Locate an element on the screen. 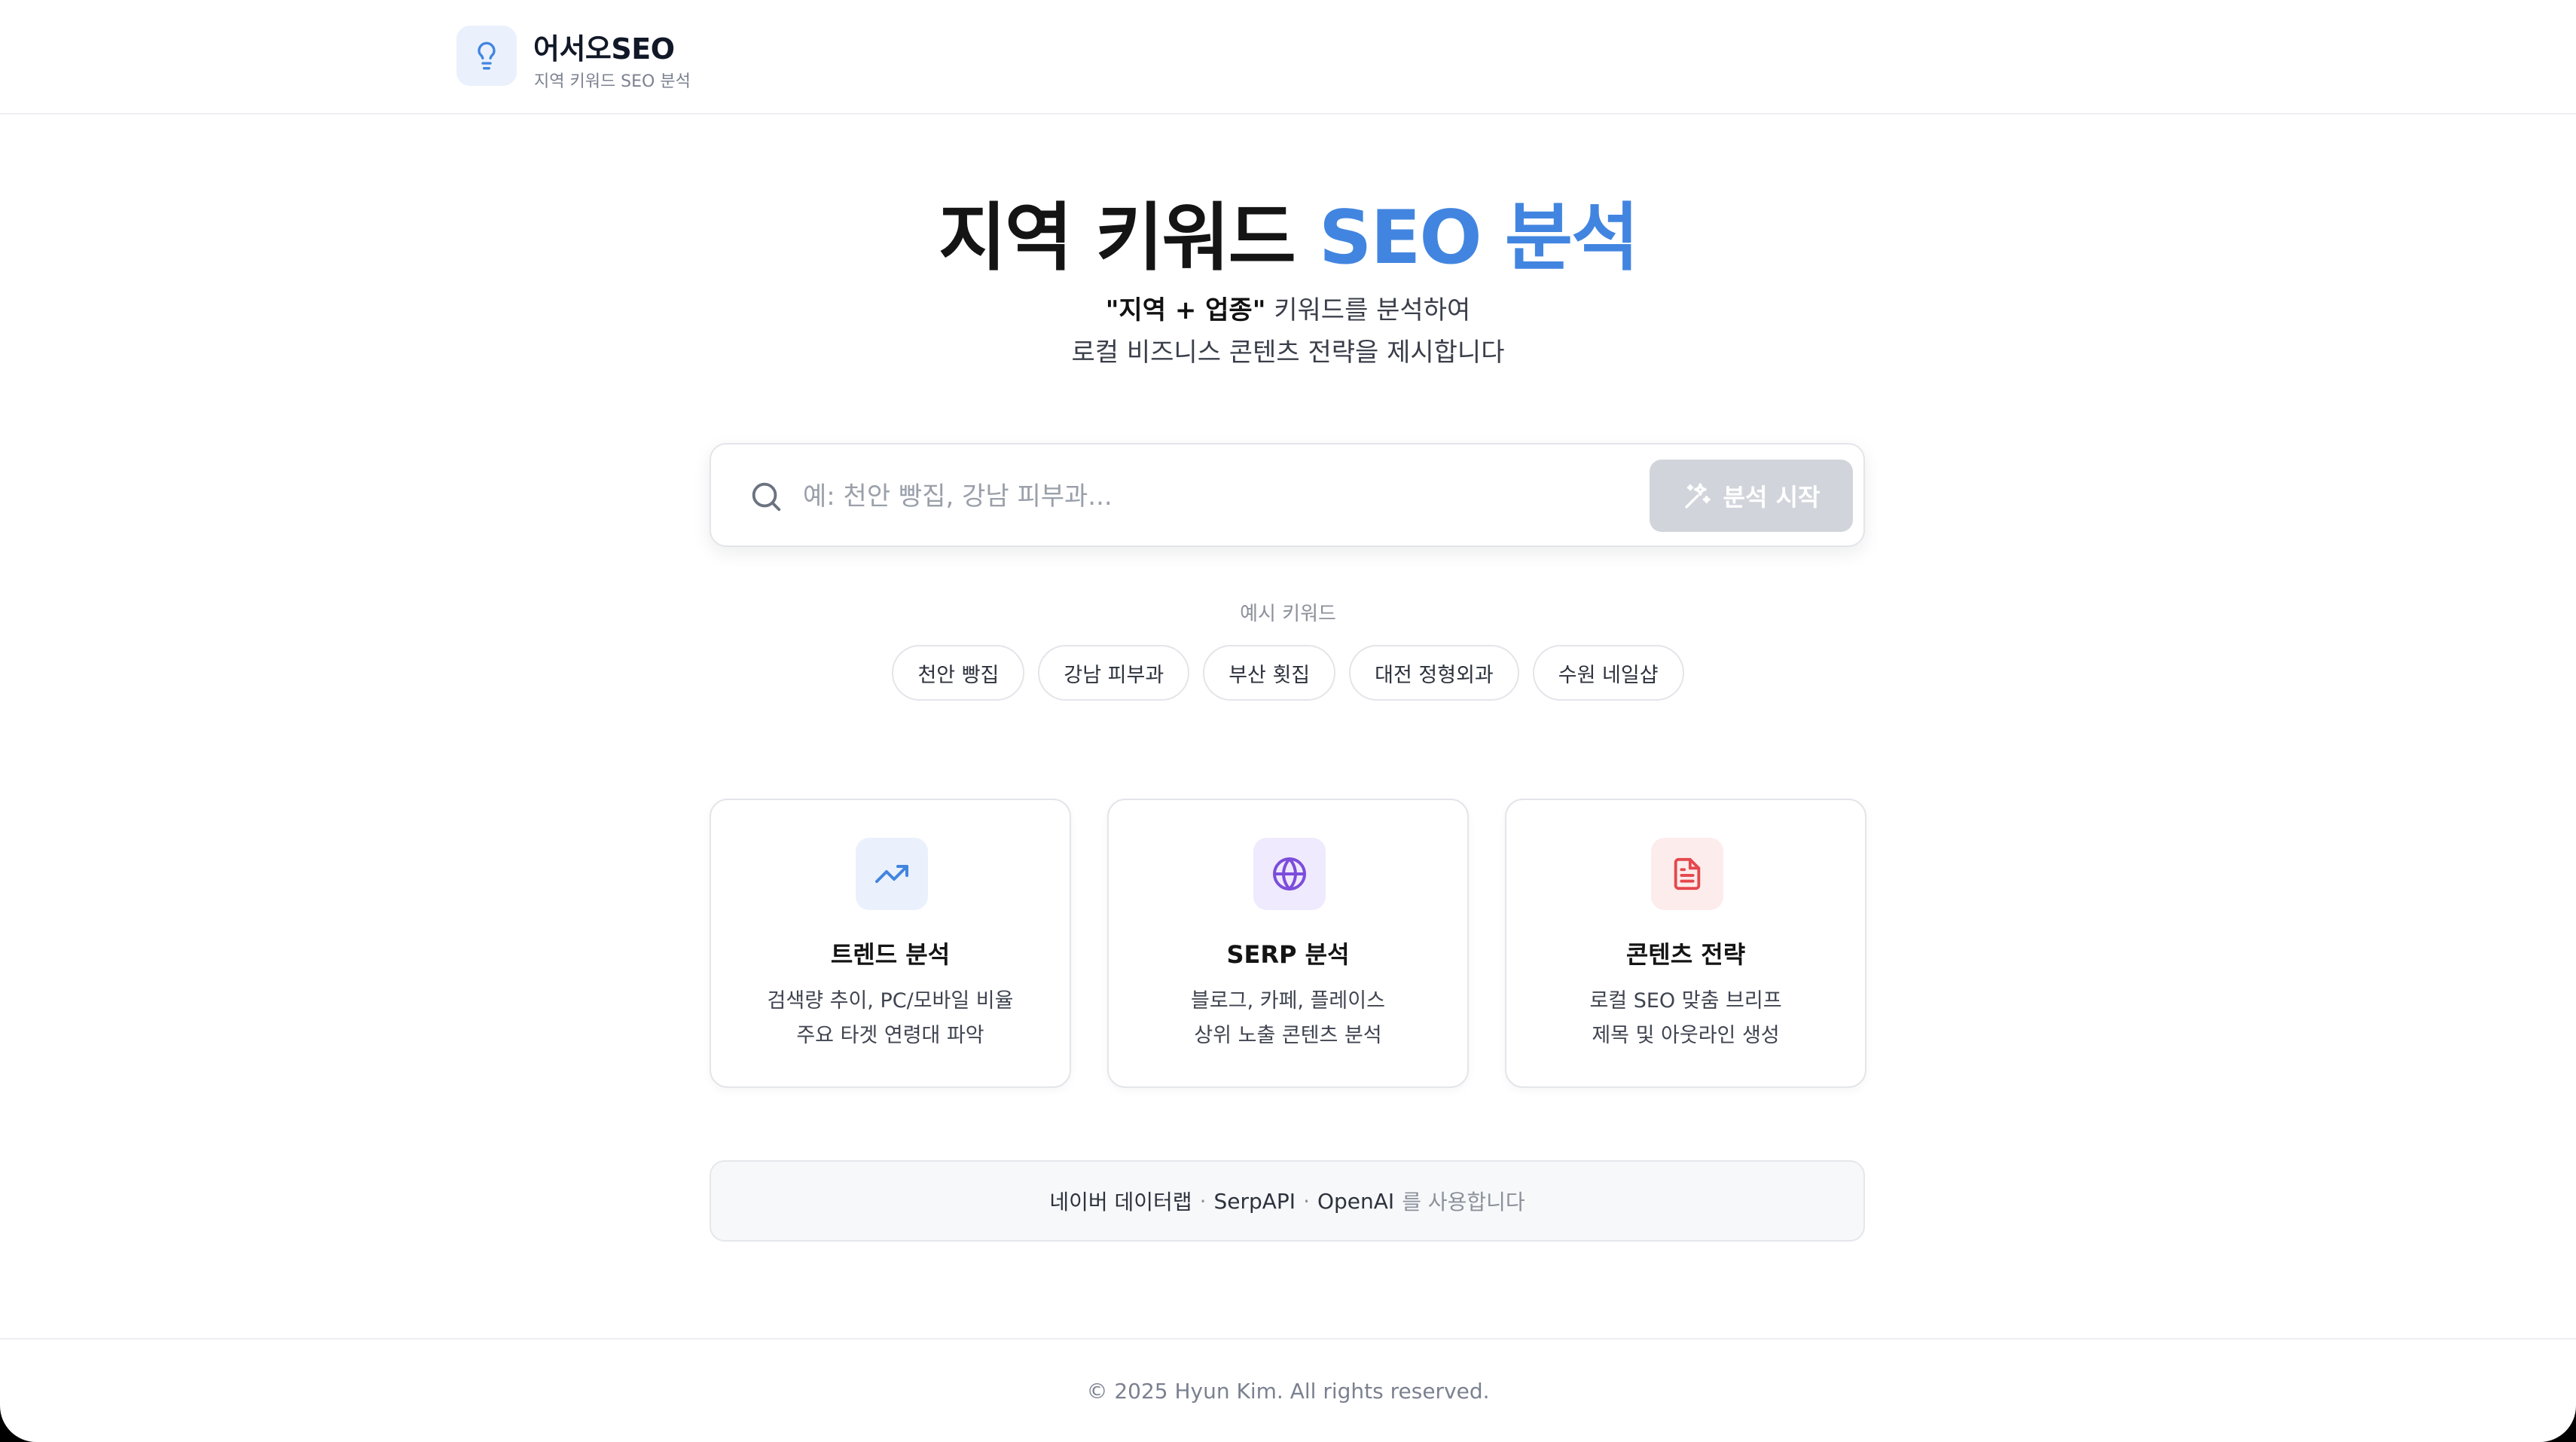 This screenshot has height=1442, width=2576. copyright-text: © 2025 Hyun Kim. All rights reserved. is located at coordinates (1288, 1391).